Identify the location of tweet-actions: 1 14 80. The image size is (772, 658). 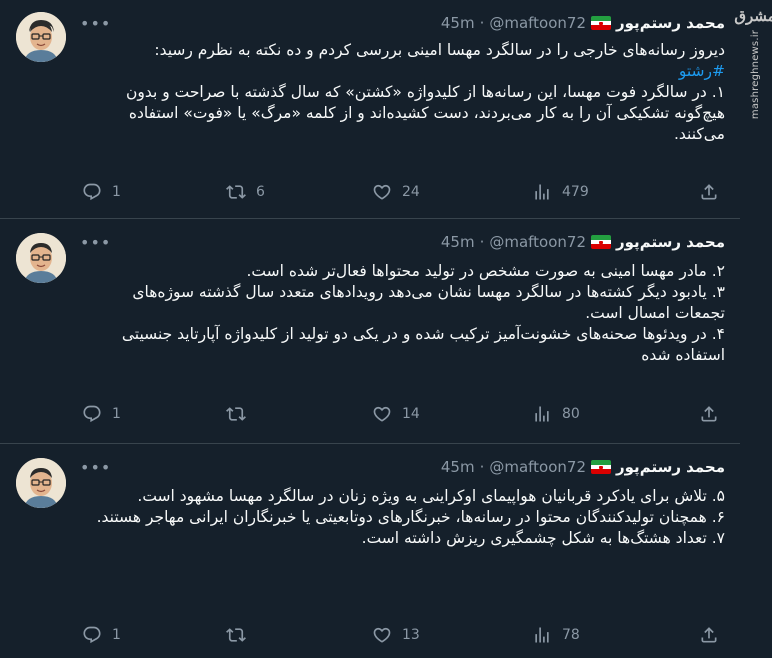
(402, 414).